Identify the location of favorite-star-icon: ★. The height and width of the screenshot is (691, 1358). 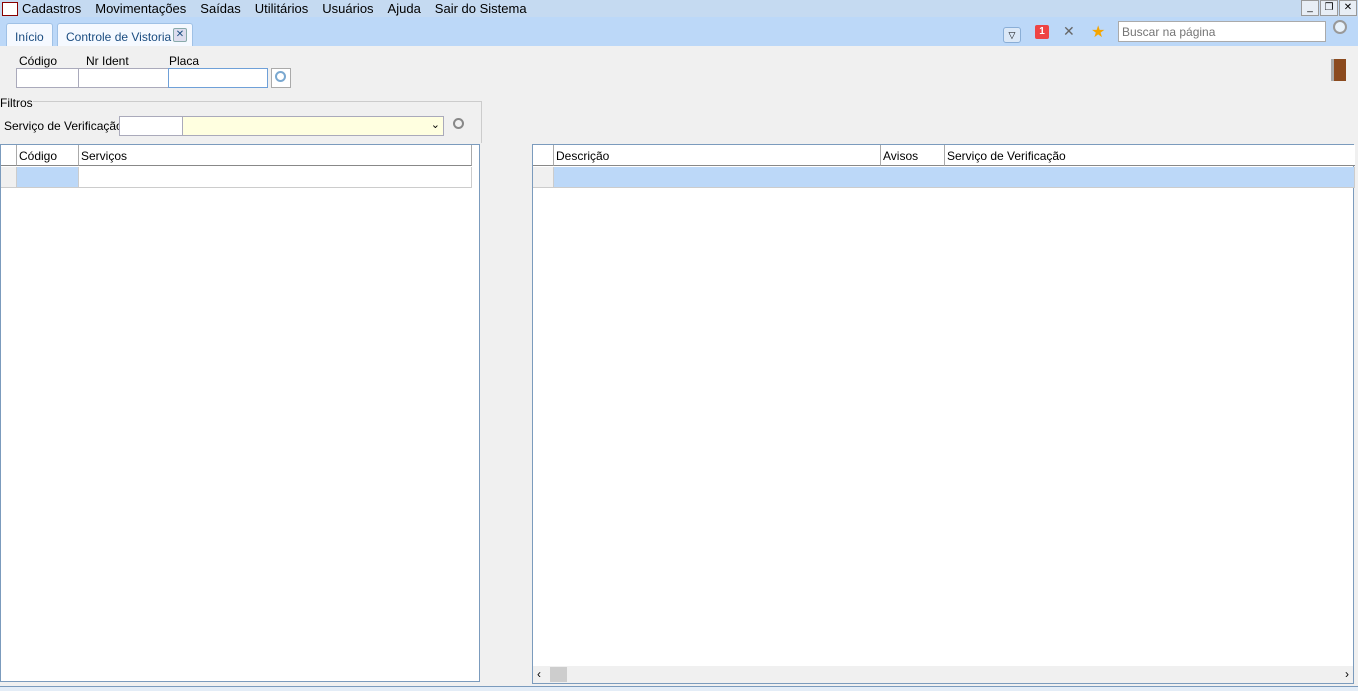
(1098, 32).